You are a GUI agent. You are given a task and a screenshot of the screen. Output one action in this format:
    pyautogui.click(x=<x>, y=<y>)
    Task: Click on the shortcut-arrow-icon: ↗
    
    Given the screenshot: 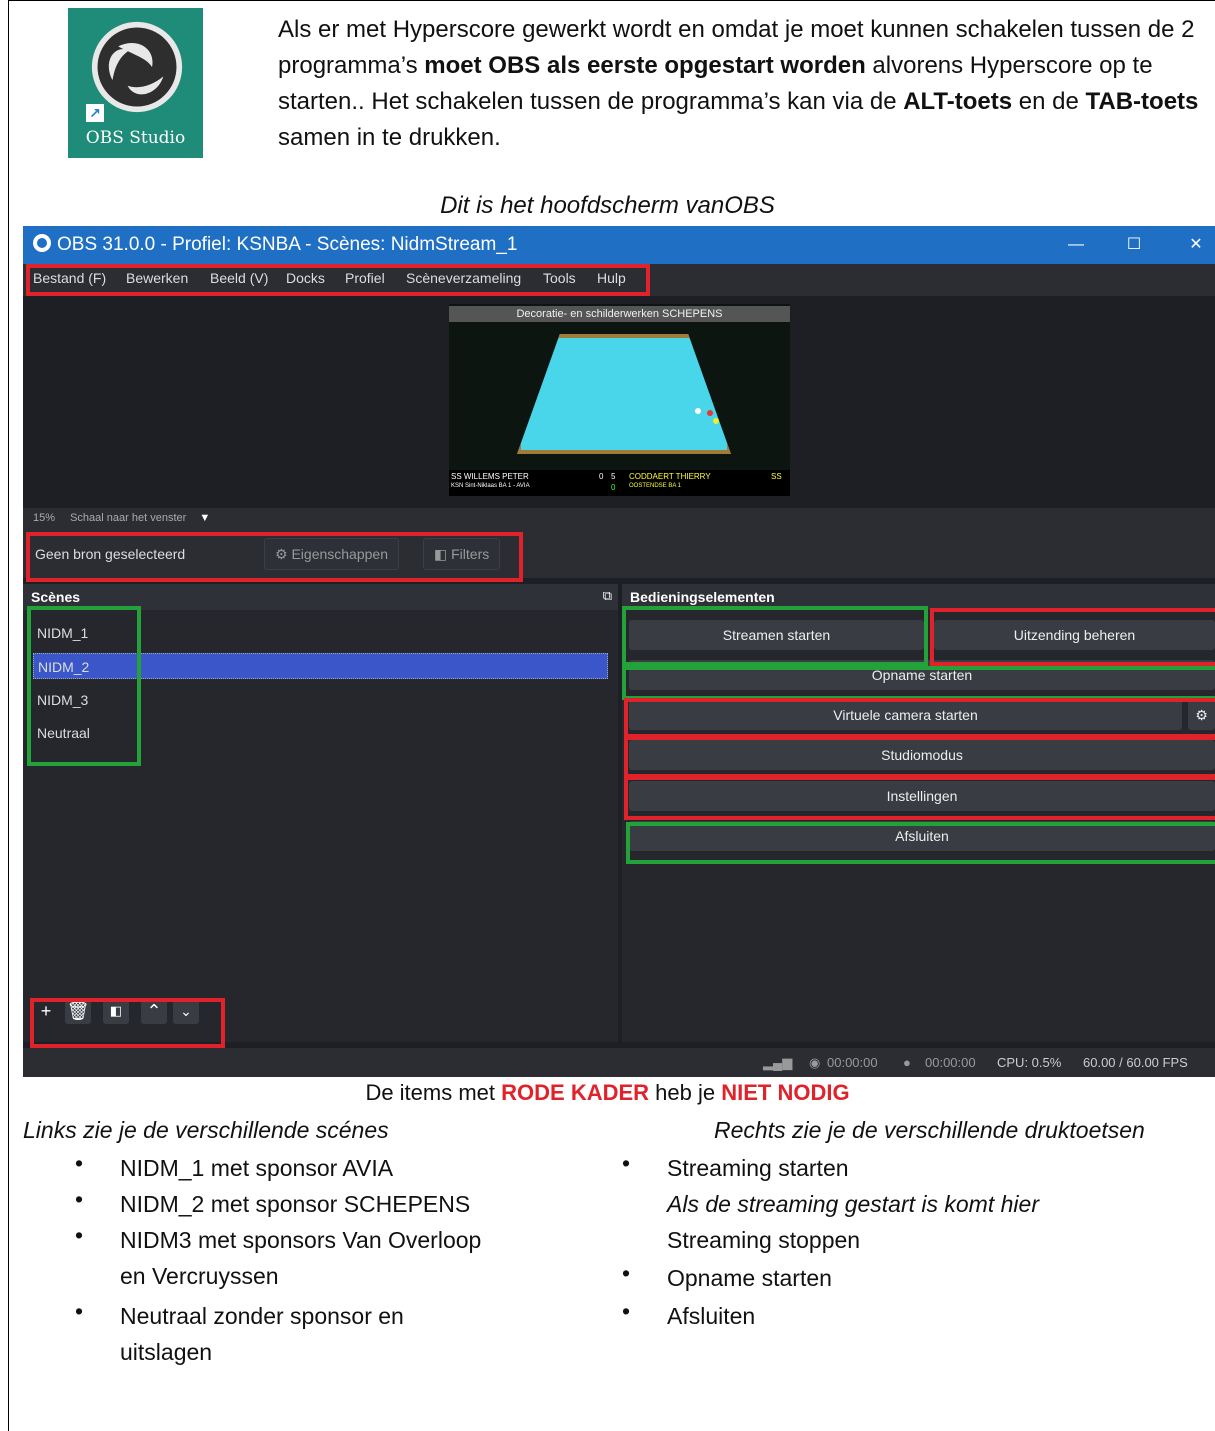 What is the action you would take?
    pyautogui.click(x=95, y=113)
    